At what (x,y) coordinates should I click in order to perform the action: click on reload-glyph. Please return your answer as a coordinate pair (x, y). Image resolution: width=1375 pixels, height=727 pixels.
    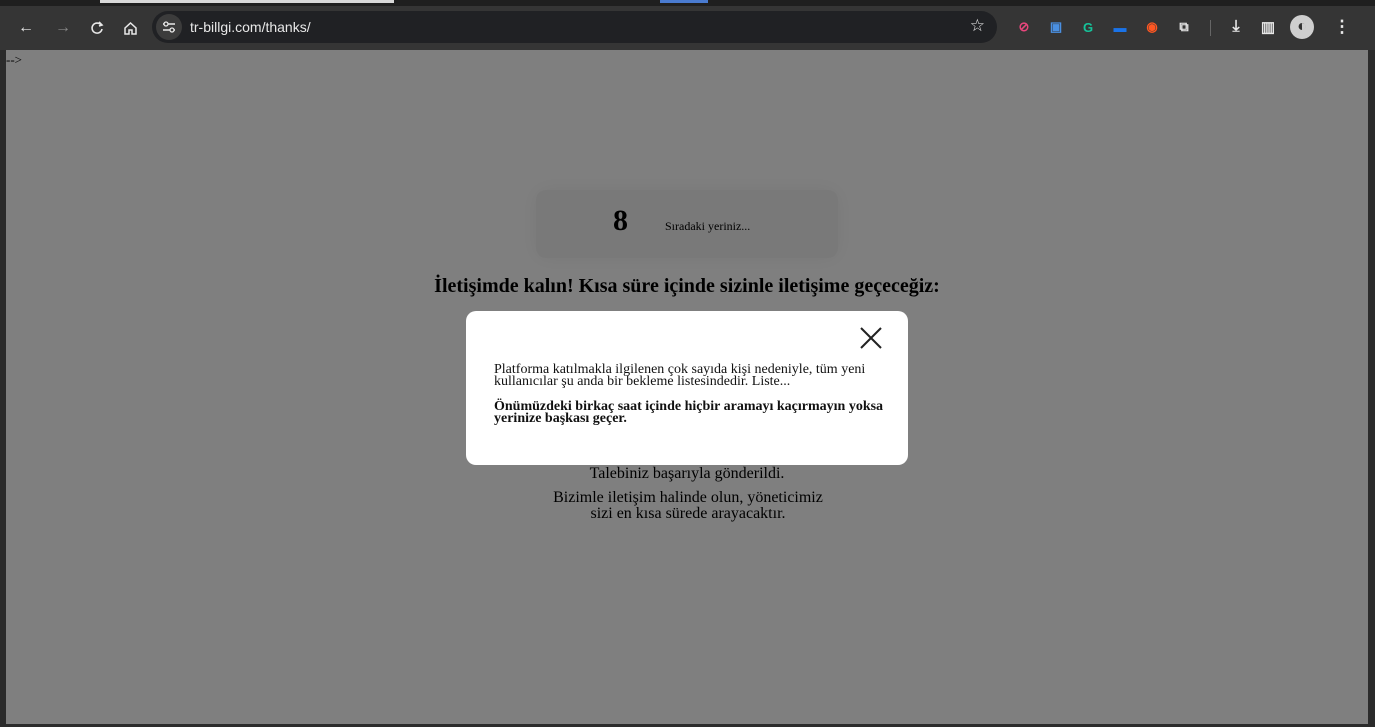
    Looking at the image, I should click on (97, 27).